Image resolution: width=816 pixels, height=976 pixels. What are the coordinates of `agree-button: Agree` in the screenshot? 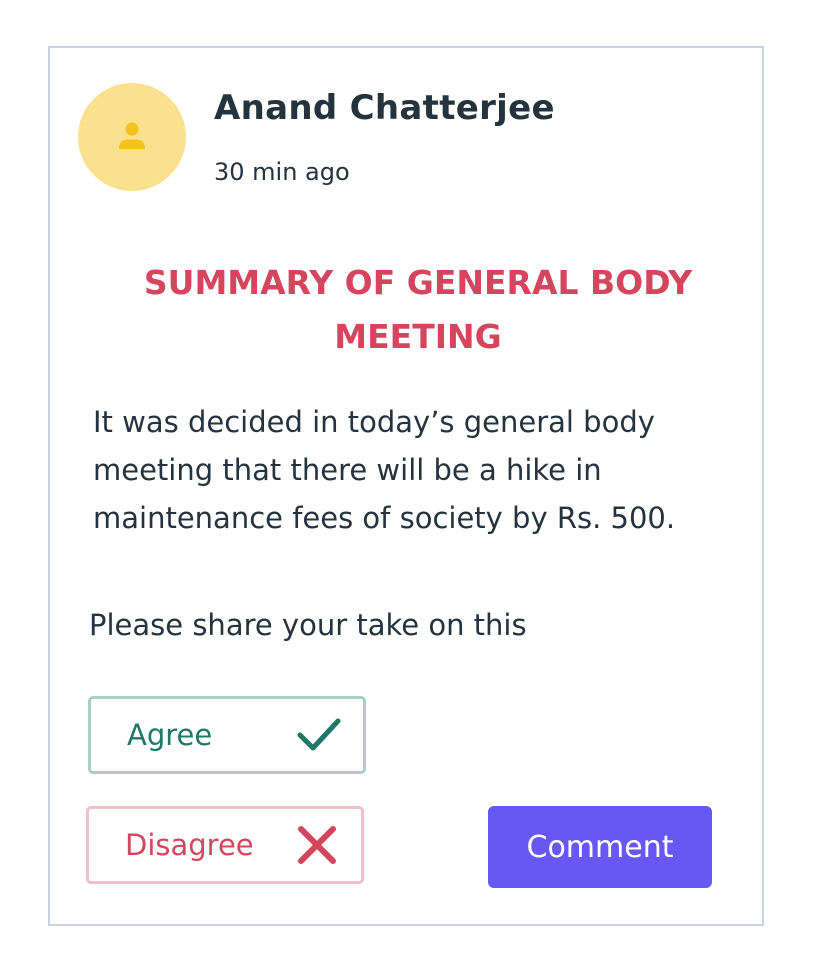 It's located at (227, 735).